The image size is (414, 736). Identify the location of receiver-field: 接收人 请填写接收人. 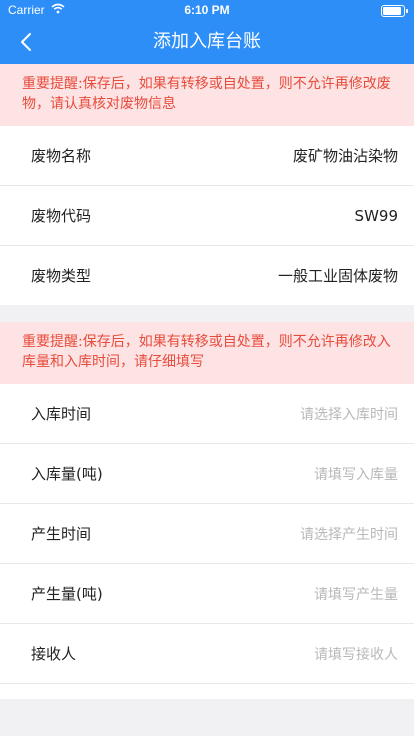
(207, 654).